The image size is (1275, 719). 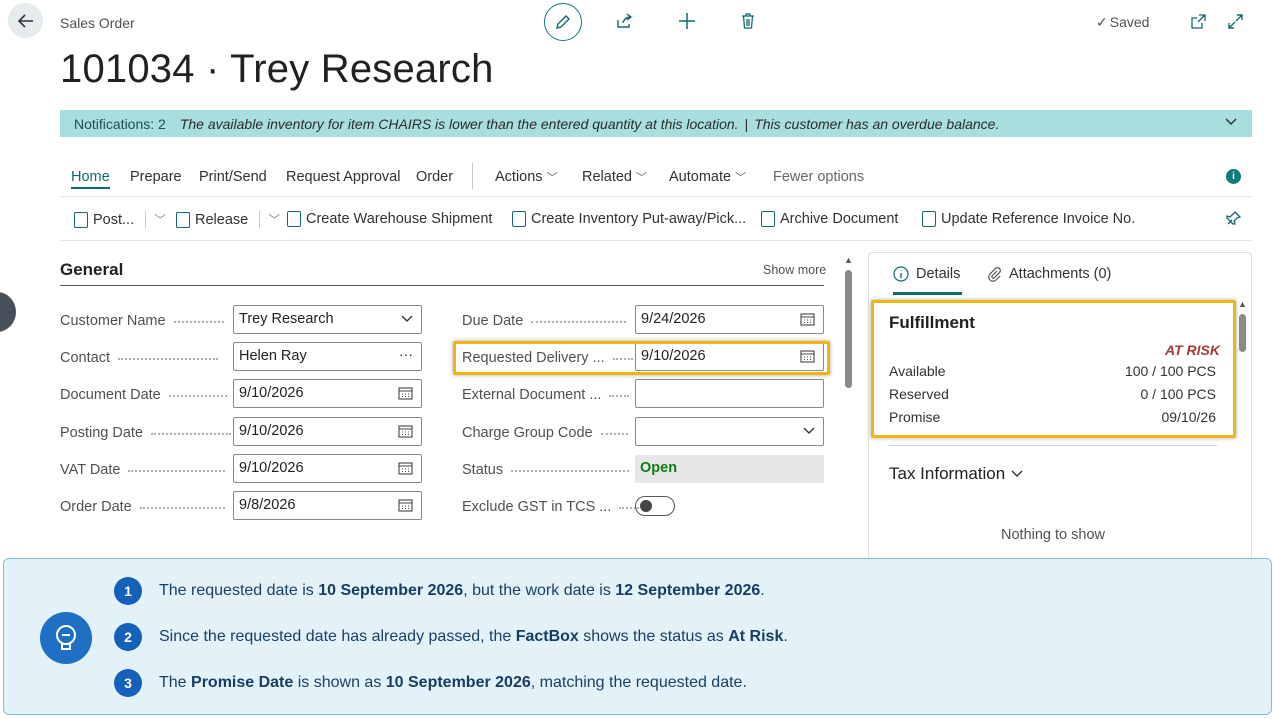 I want to click on post-icon, so click(x=81, y=219).